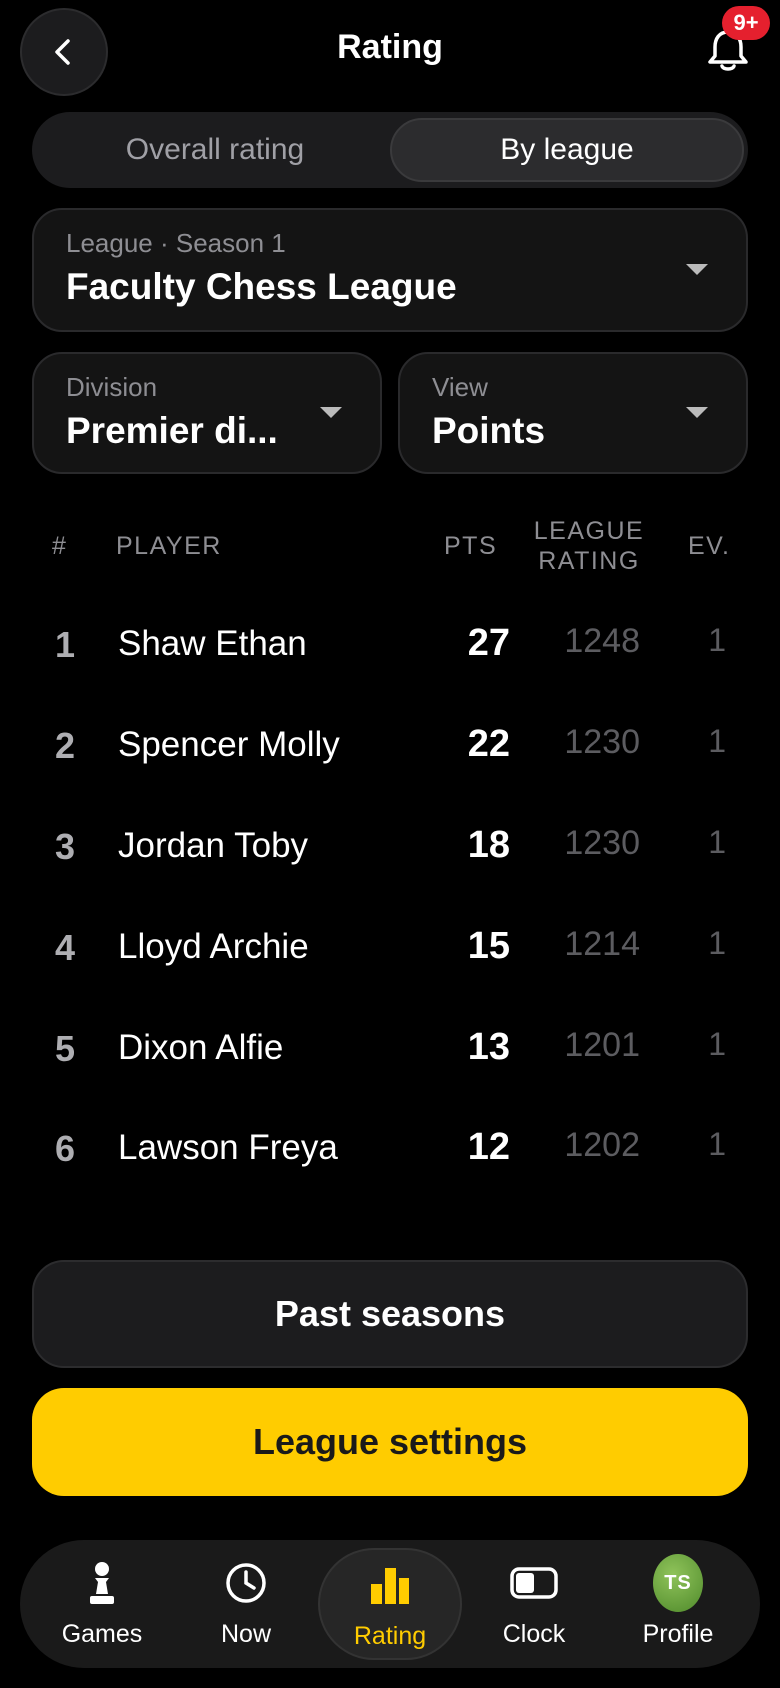 The image size is (780, 1688). I want to click on row-player-name: Lloyd Archie, so click(213, 946).